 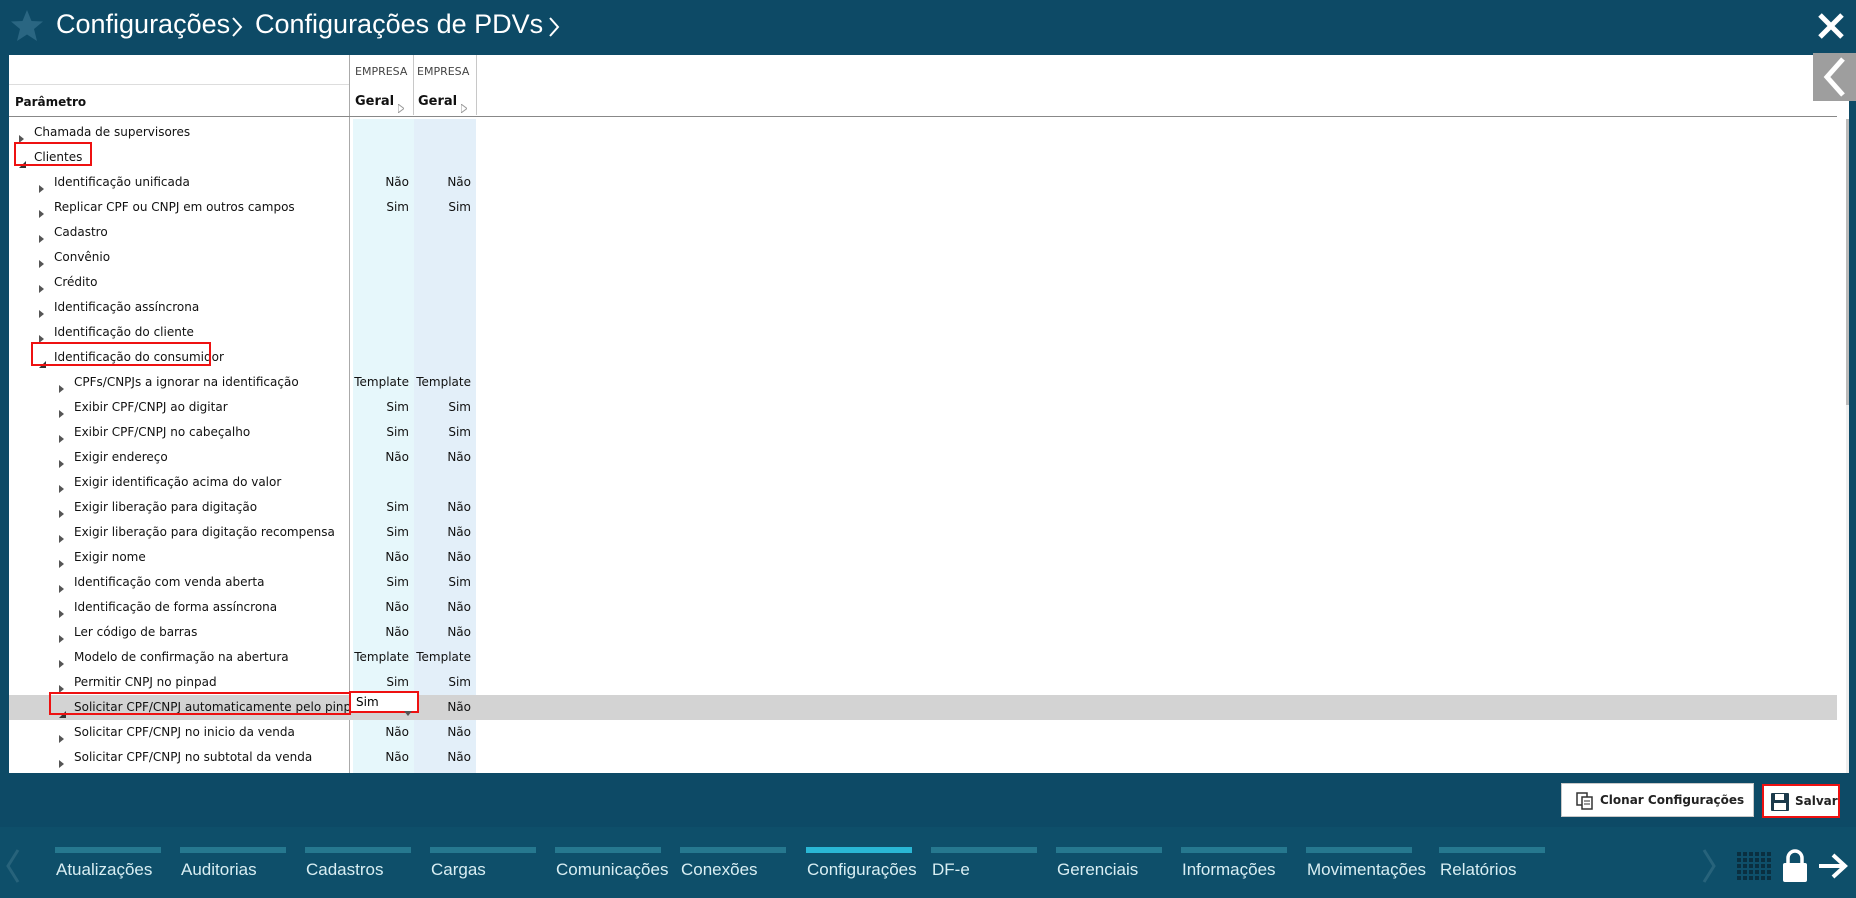 I want to click on highlight-solicitar-pinpad, so click(x=200, y=703).